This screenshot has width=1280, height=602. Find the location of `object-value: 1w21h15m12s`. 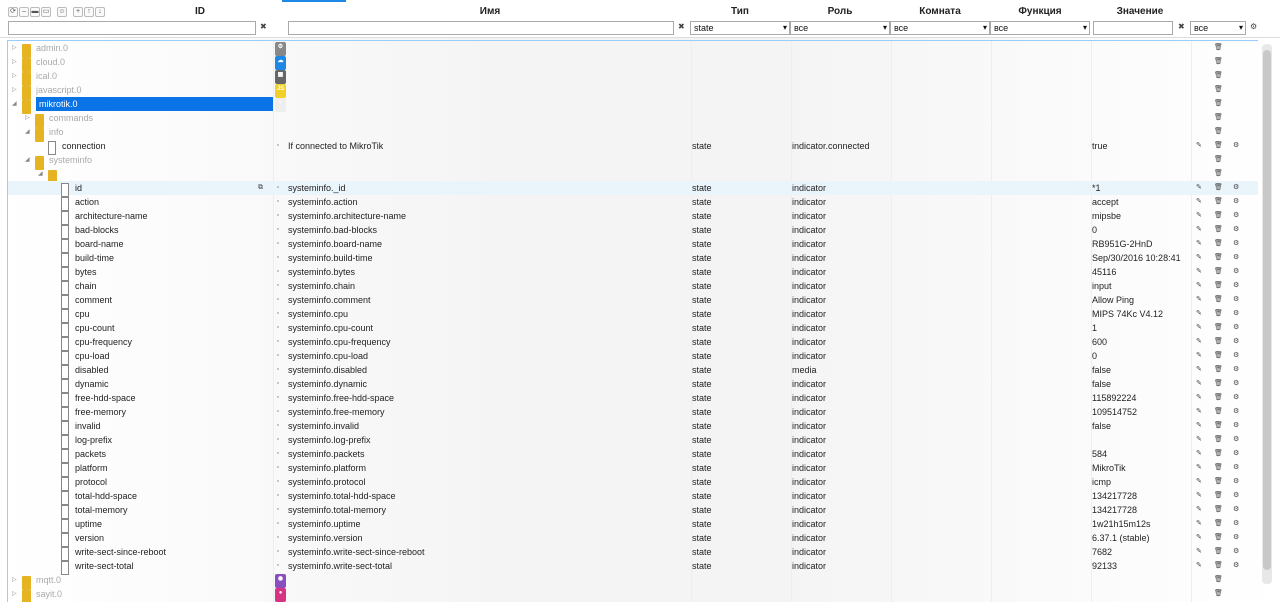

object-value: 1w21h15m12s is located at coordinates (1141, 524).